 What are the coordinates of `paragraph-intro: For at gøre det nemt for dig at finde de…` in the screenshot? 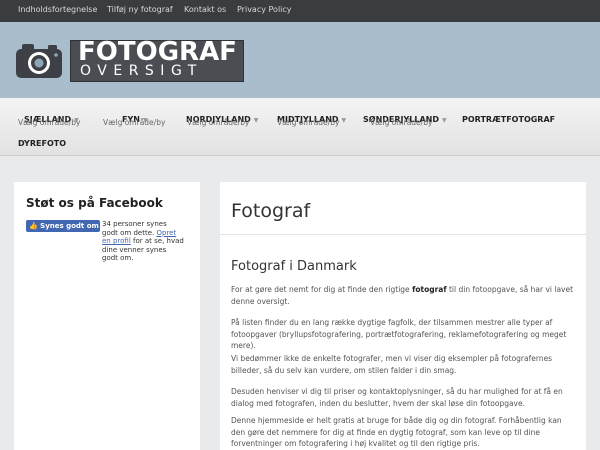 It's located at (403, 295).